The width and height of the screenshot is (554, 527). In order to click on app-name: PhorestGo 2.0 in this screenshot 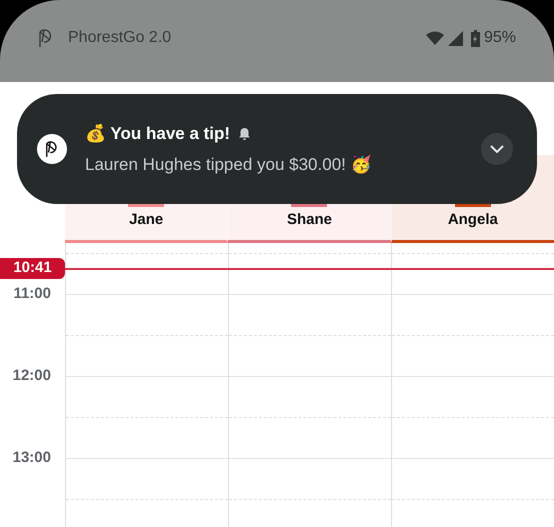, I will do `click(120, 38)`.